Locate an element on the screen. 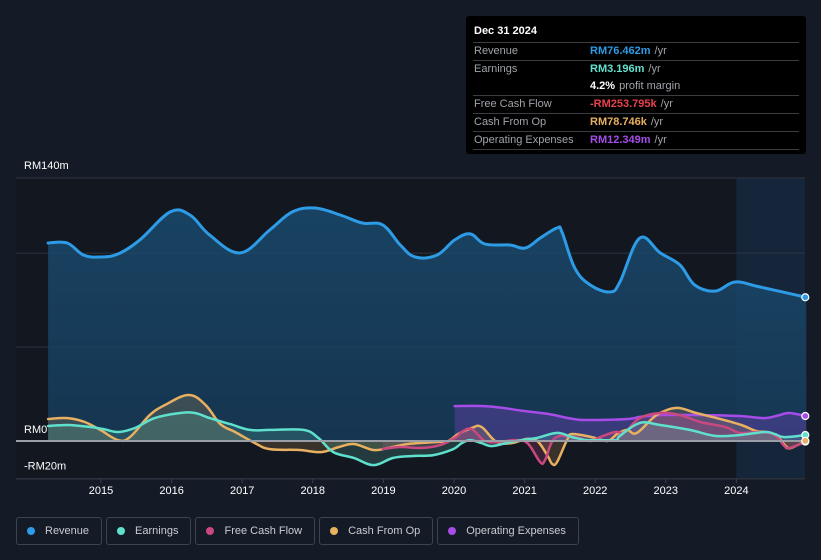  x-axis-label: 2023 is located at coordinates (666, 491).